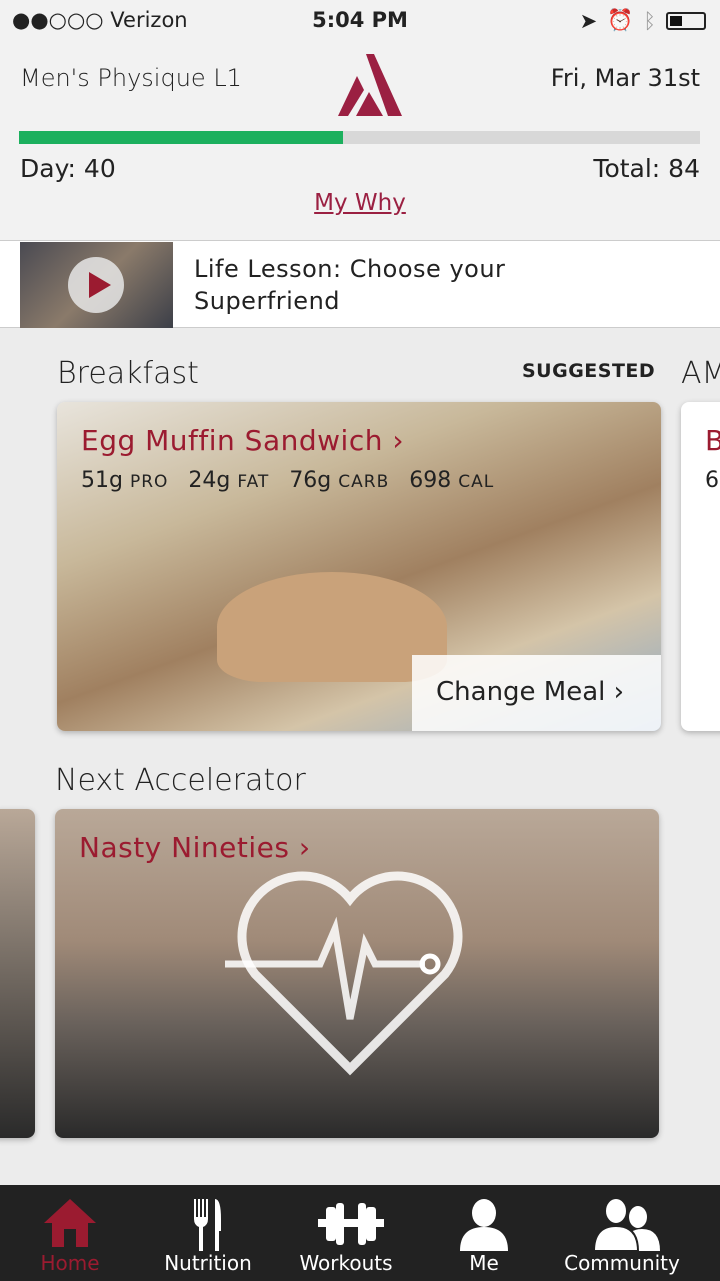  What do you see at coordinates (627, 1224) in the screenshot?
I see `group-icon` at bounding box center [627, 1224].